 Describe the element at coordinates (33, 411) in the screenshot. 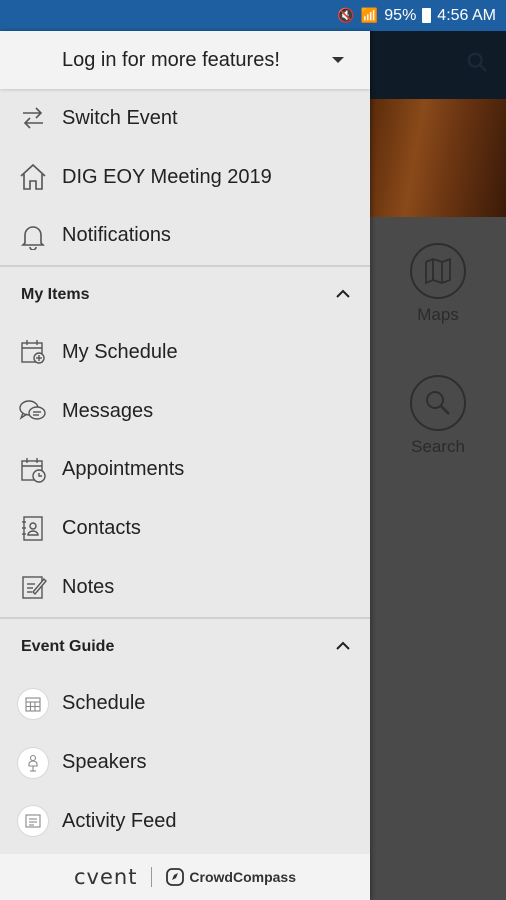

I see `chat-bubbles-icon` at that location.